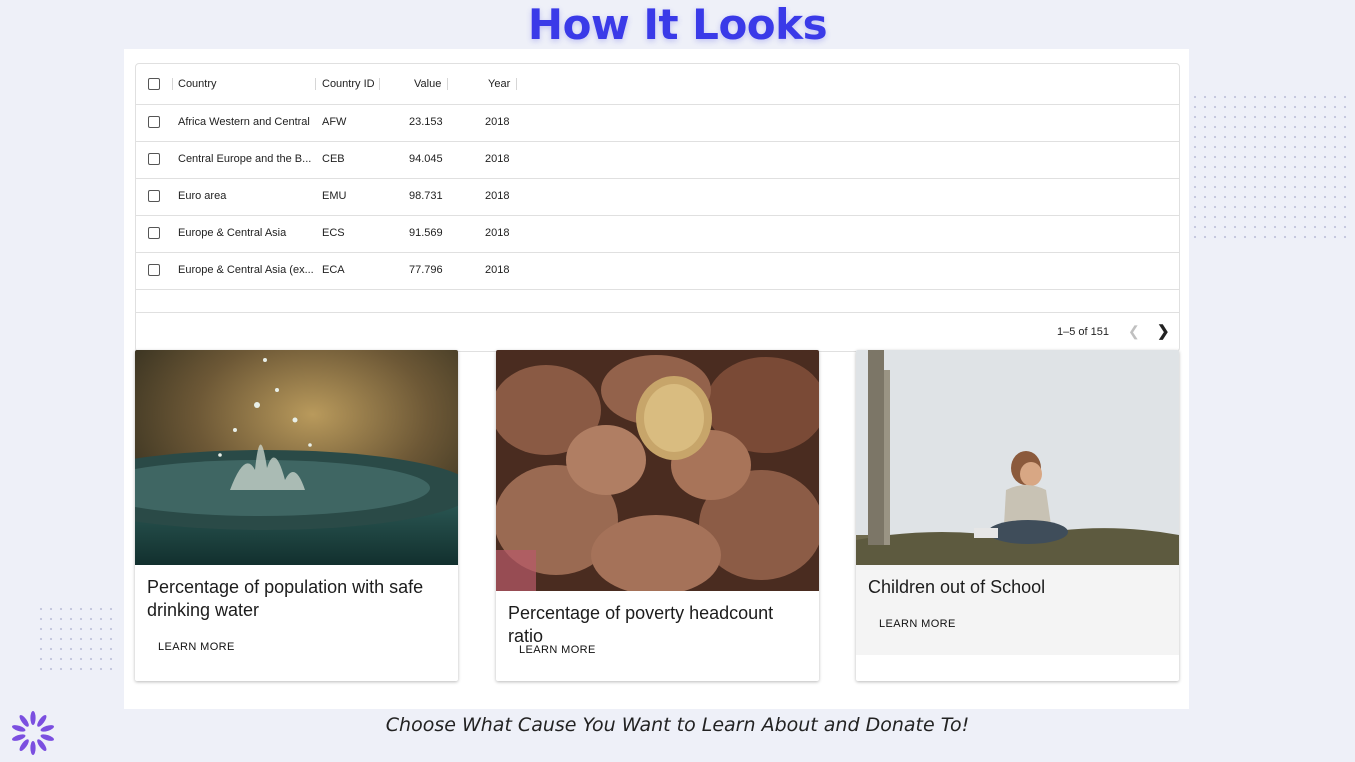  I want to click on chevron-right-icon: ❯, so click(1163, 331).